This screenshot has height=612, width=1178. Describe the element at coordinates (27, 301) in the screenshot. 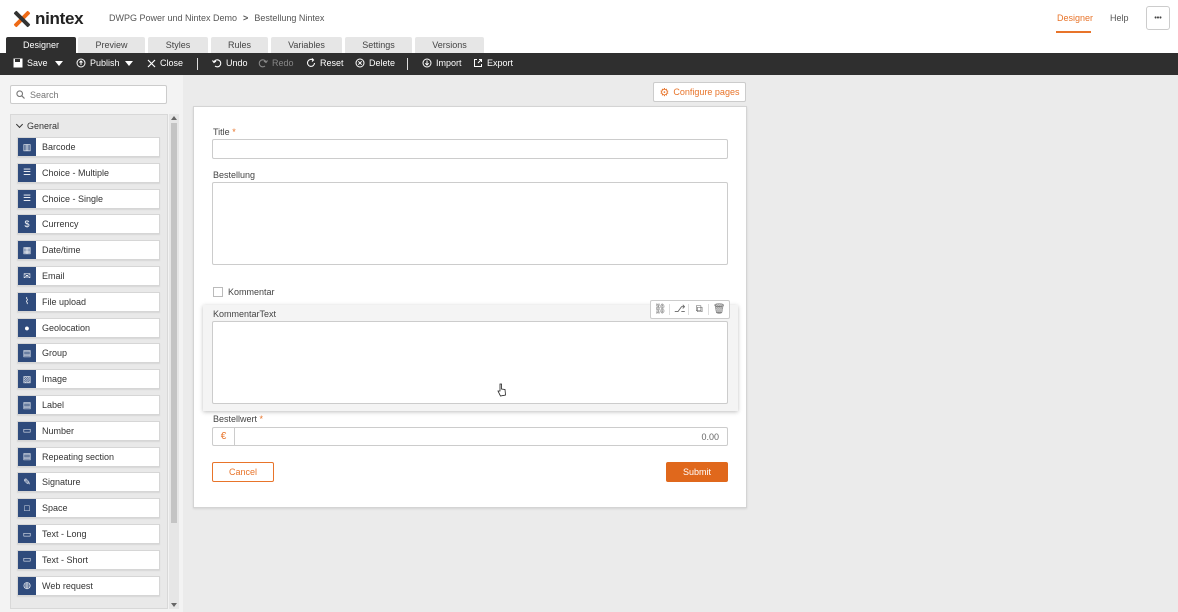

I see `paperclip-icon: ⌇` at that location.